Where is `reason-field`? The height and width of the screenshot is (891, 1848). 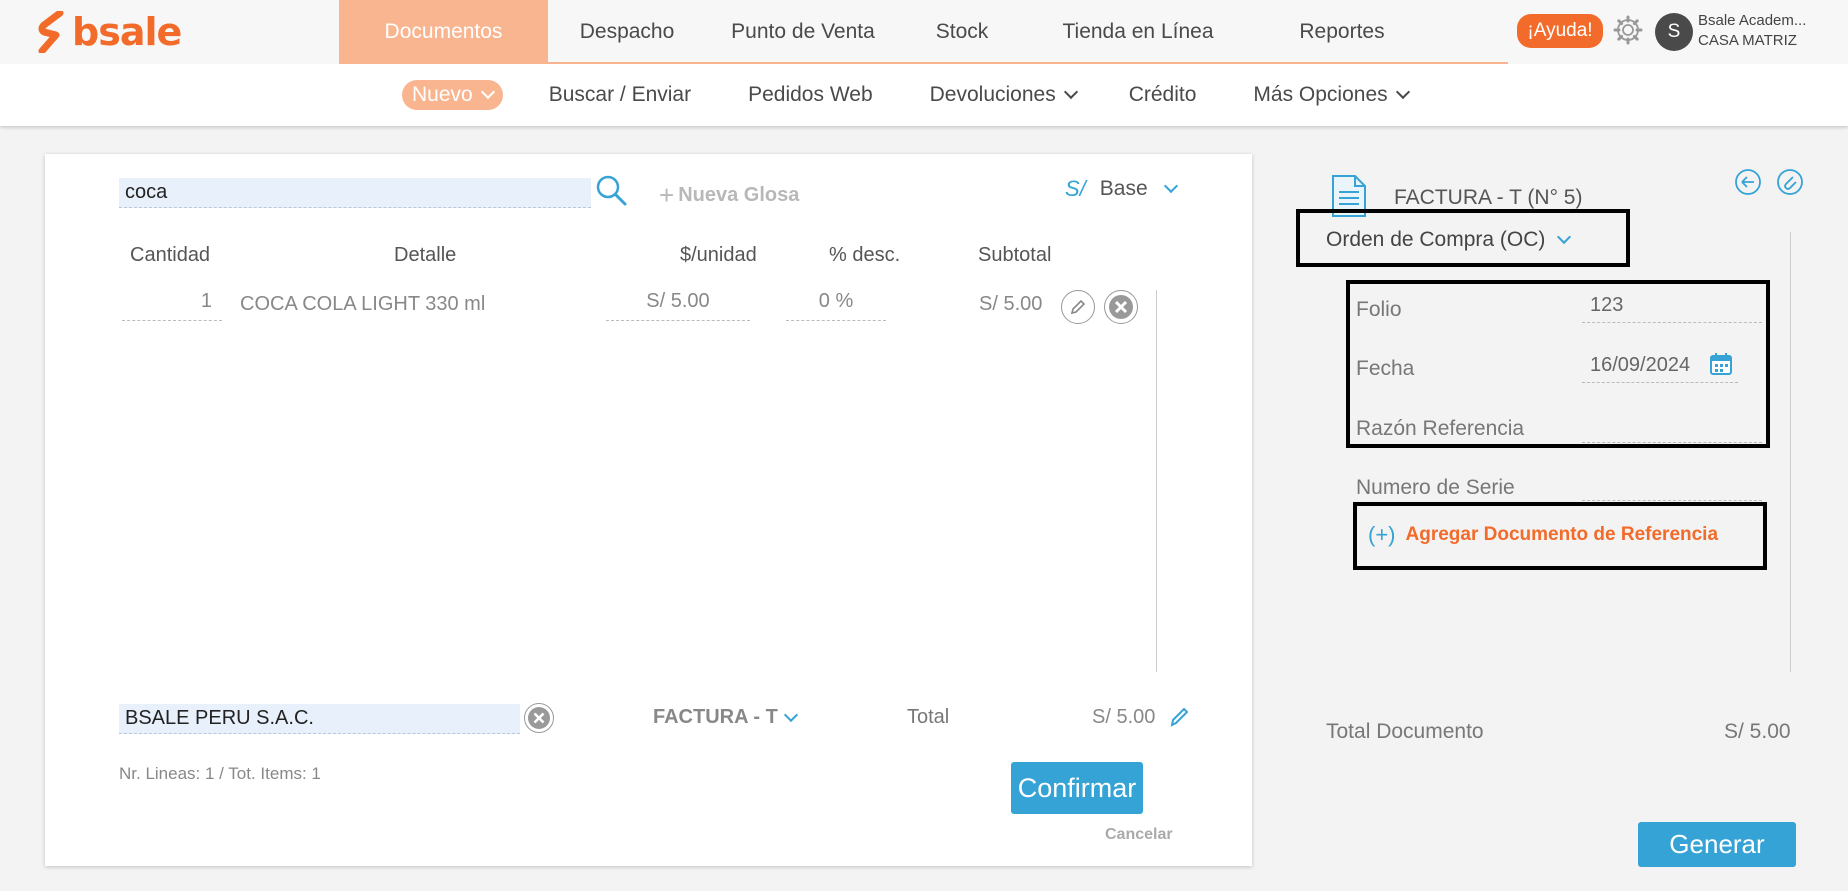 reason-field is located at coordinates (1672, 428).